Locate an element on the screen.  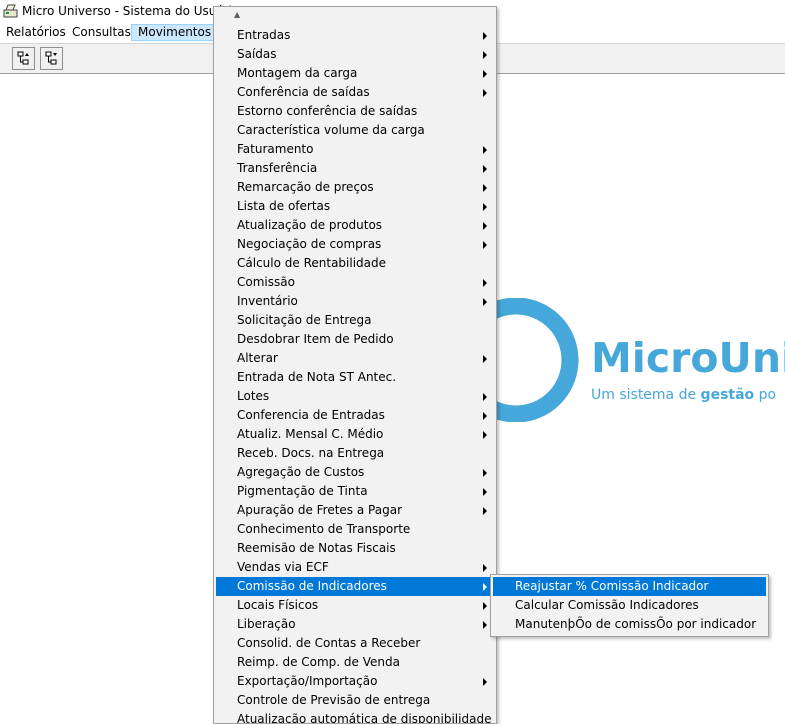
menu-item-label: Entradas is located at coordinates (264, 35).